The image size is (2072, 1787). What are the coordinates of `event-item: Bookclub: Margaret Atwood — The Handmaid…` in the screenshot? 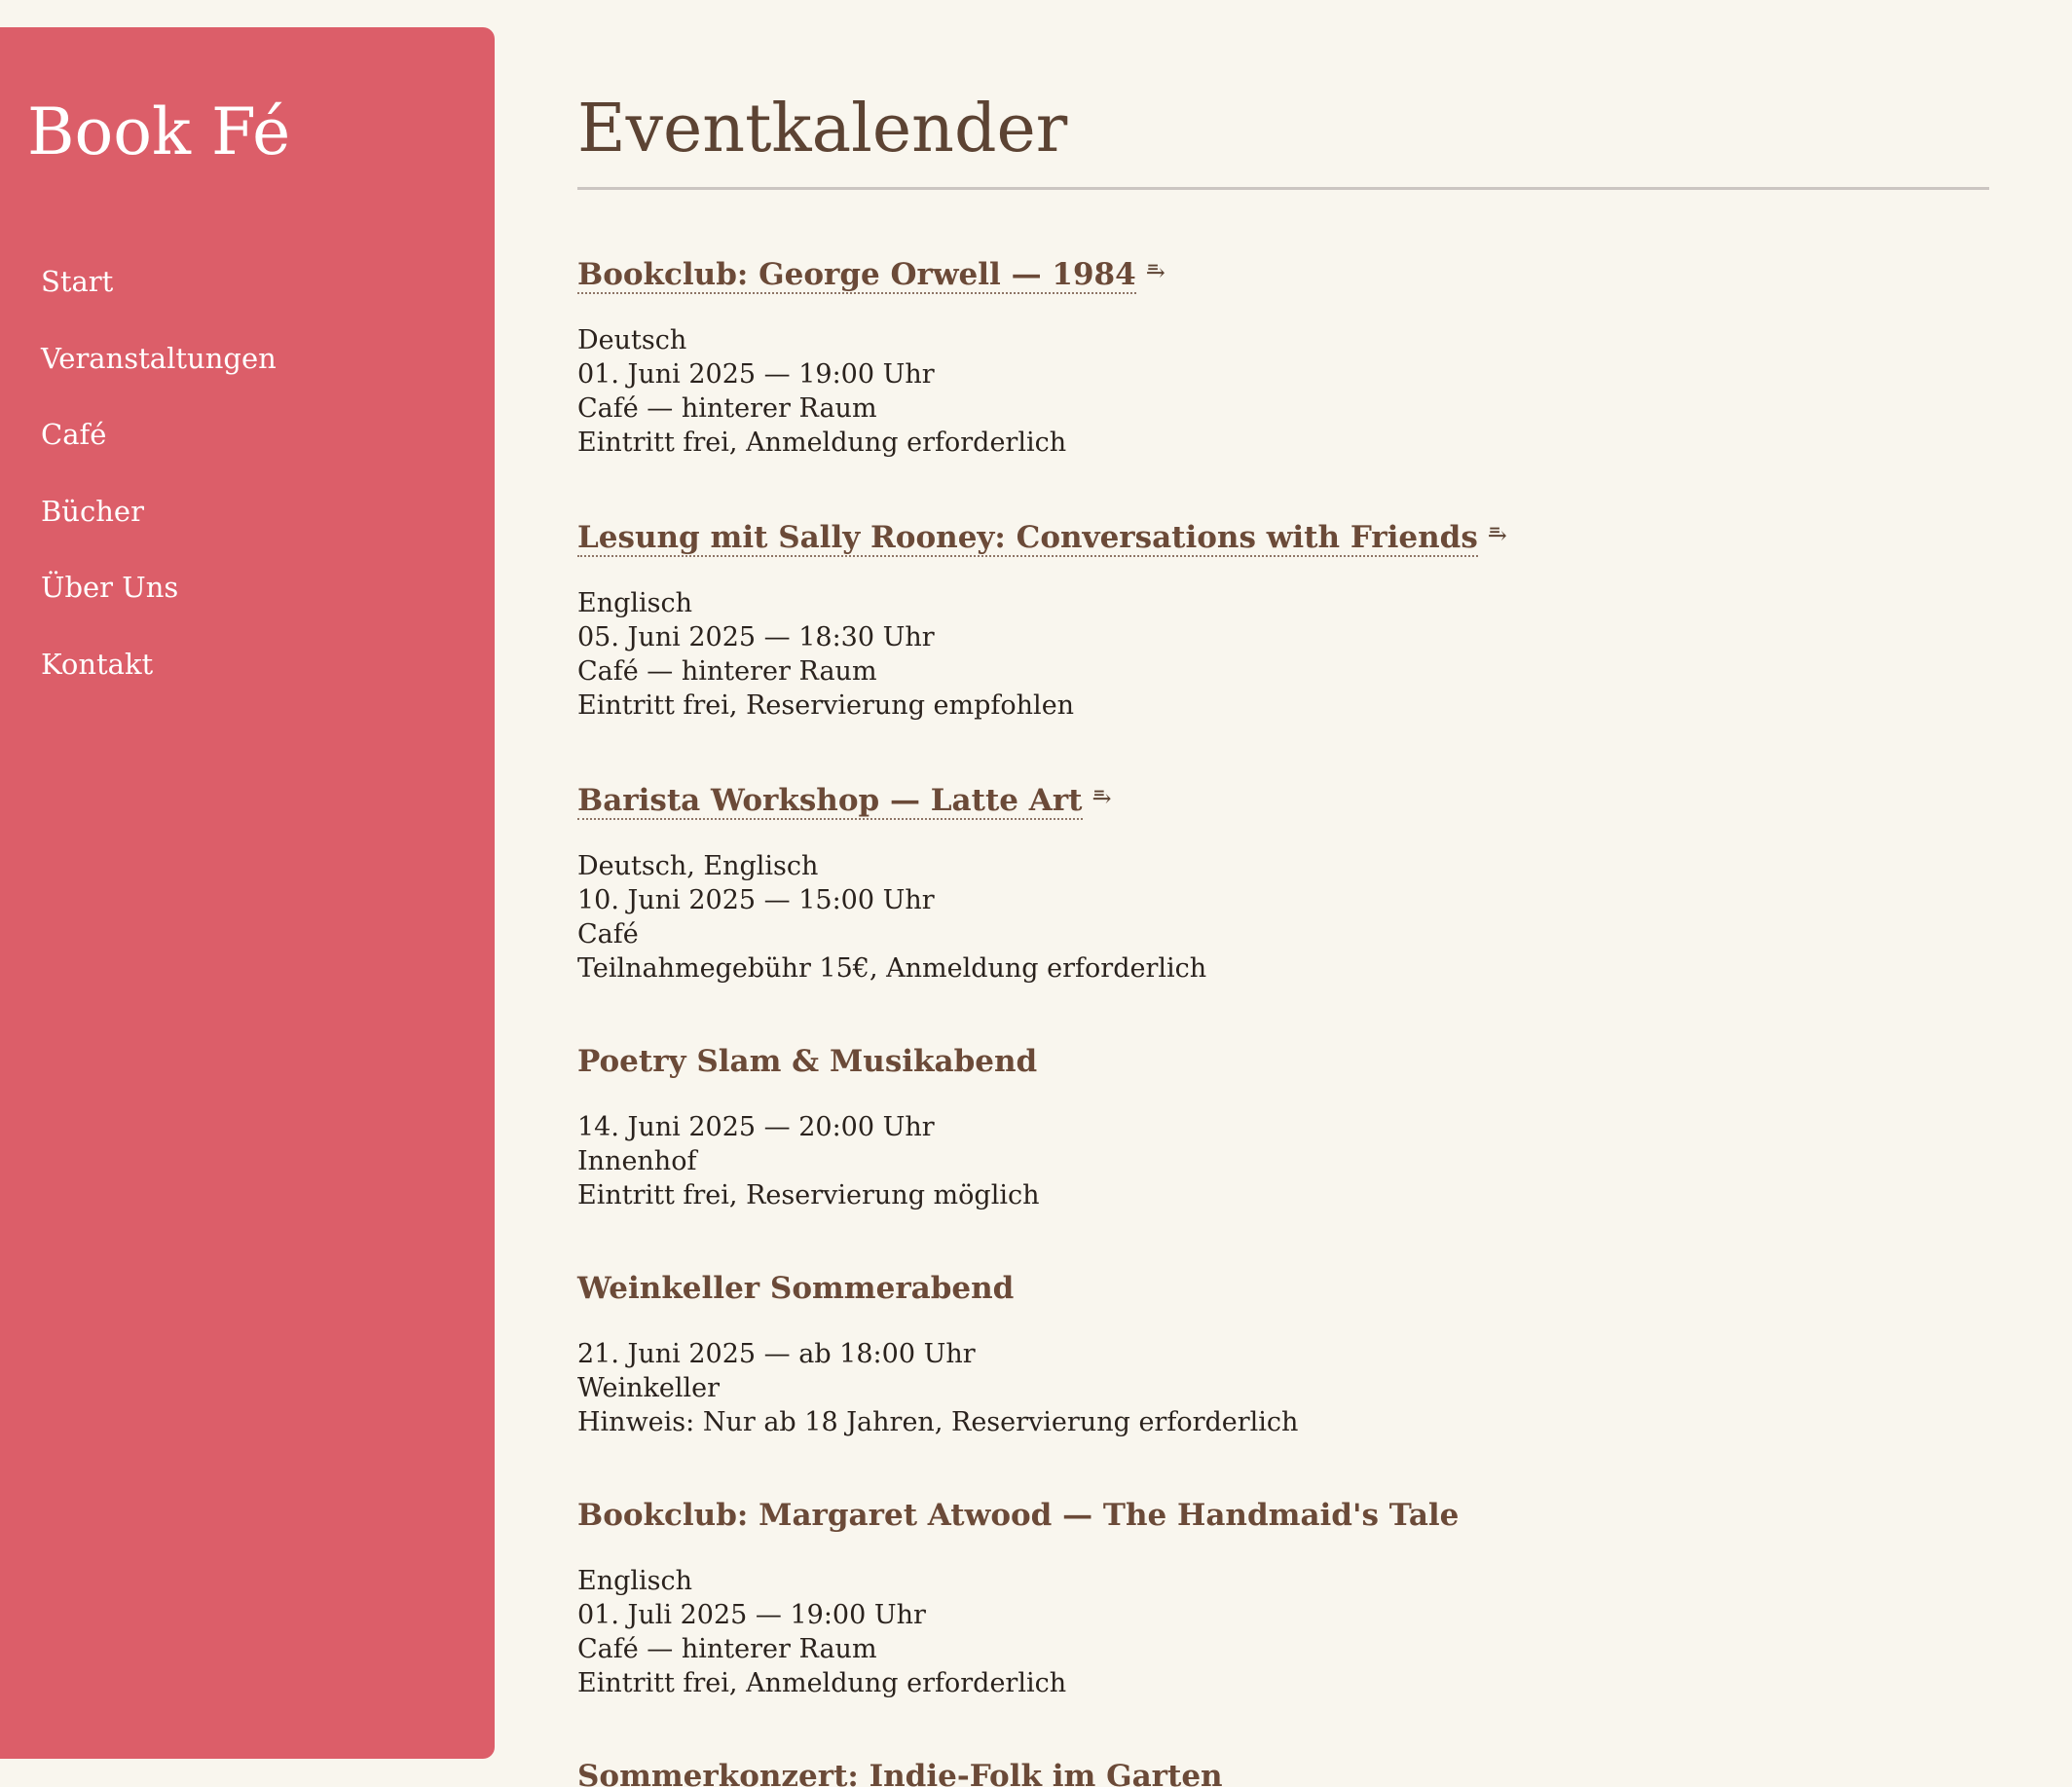 It's located at (1283, 1597).